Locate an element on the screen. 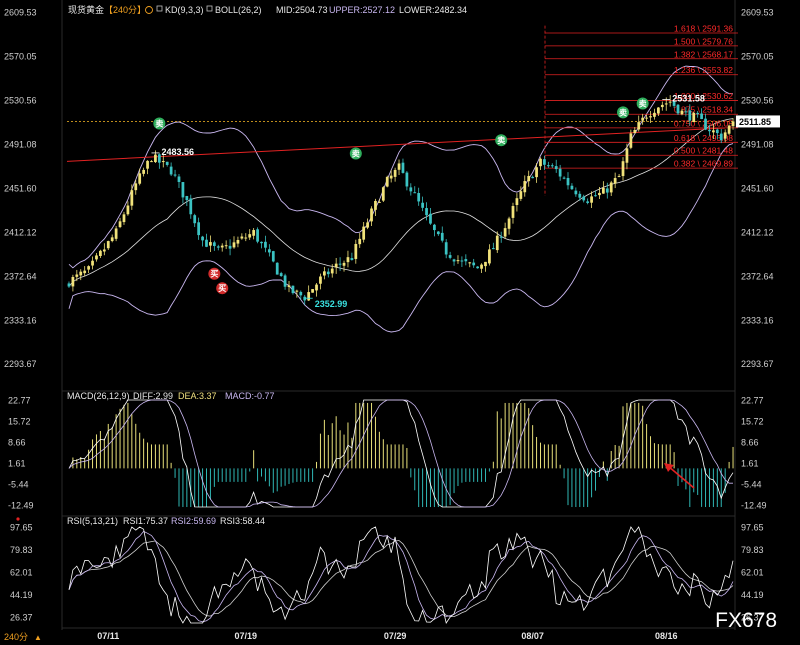 The image size is (800, 645). fib-label-0.500: 0.500 \ 2481.48 is located at coordinates (703, 151).